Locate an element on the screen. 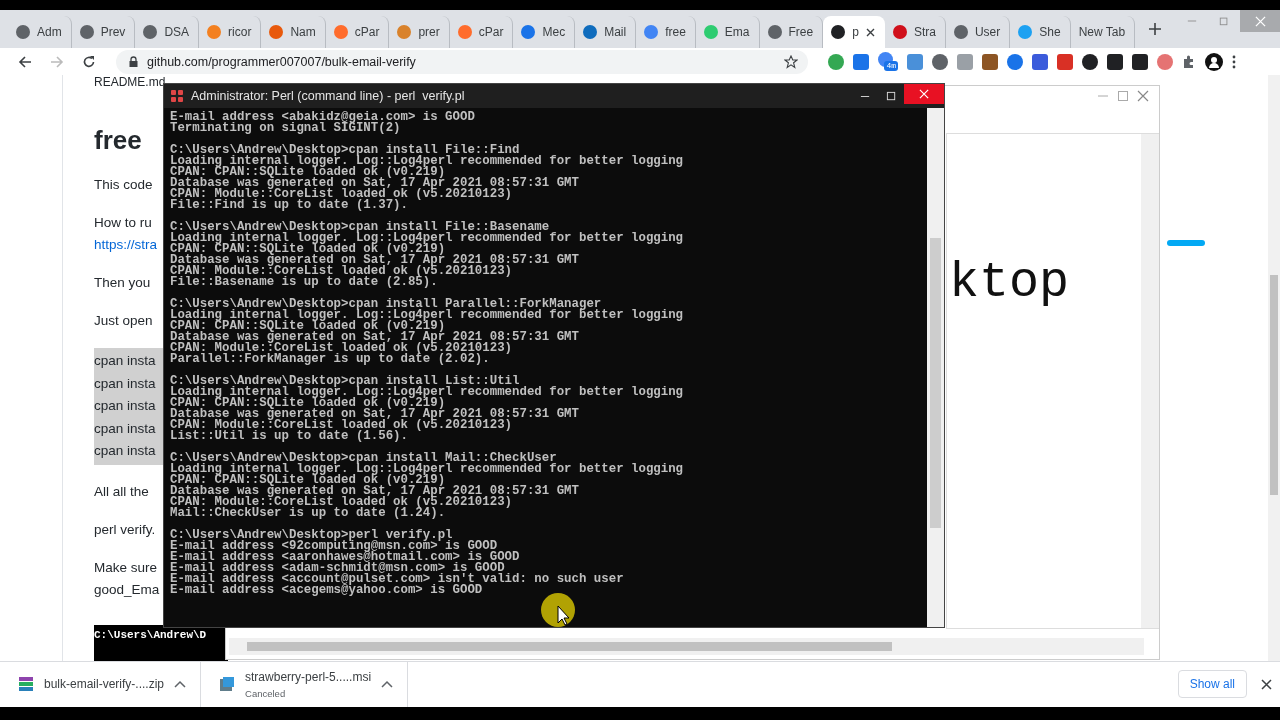  console-line: Terminating on signal SIGINT(2) is located at coordinates (285, 128).